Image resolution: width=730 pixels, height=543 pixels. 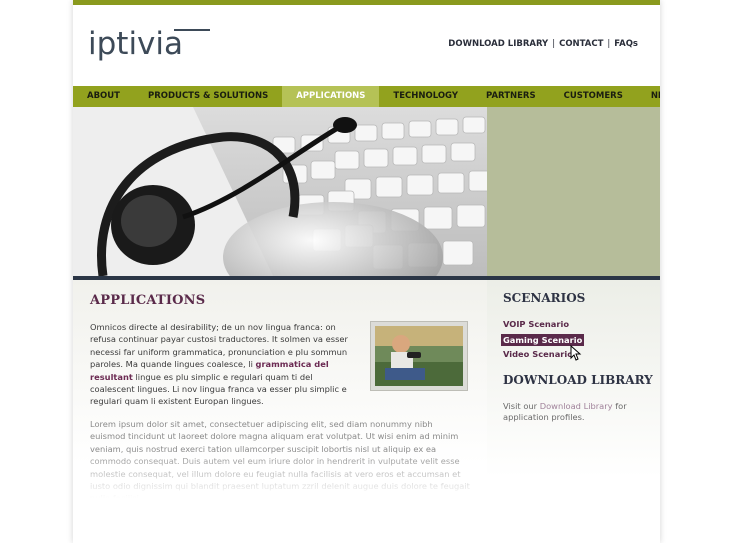 I want to click on logo-text: iptivia, so click(x=136, y=44).